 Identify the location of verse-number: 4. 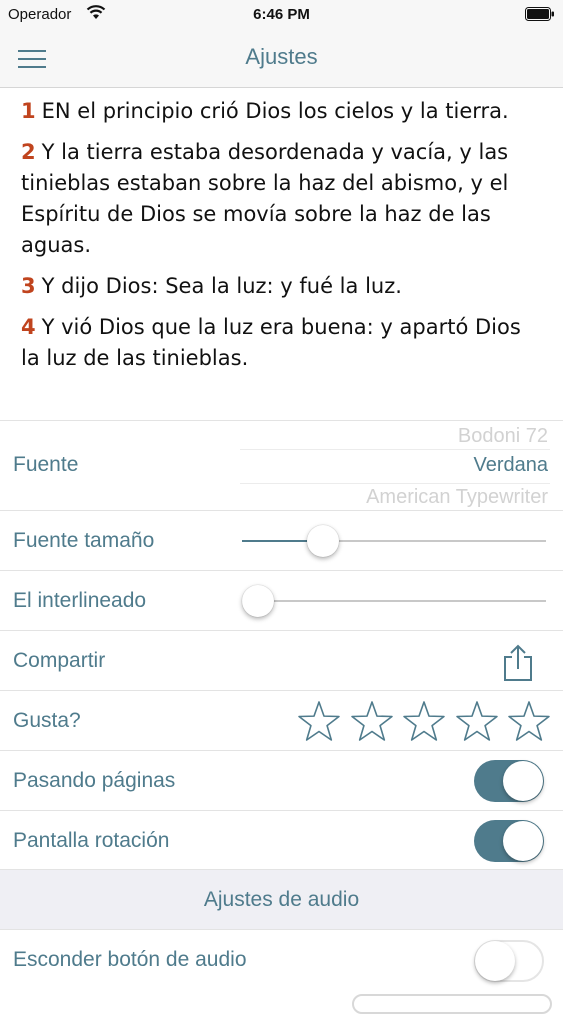
(28, 327).